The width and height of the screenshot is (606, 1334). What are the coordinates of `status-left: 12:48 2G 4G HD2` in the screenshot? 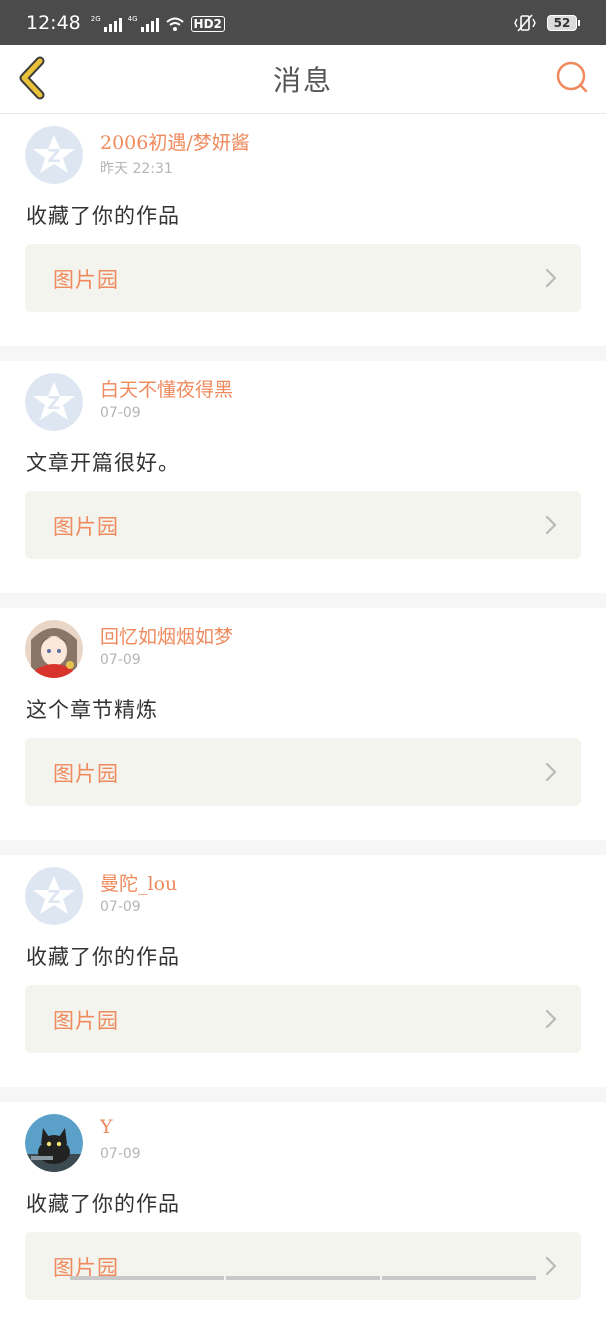 It's located at (125, 23).